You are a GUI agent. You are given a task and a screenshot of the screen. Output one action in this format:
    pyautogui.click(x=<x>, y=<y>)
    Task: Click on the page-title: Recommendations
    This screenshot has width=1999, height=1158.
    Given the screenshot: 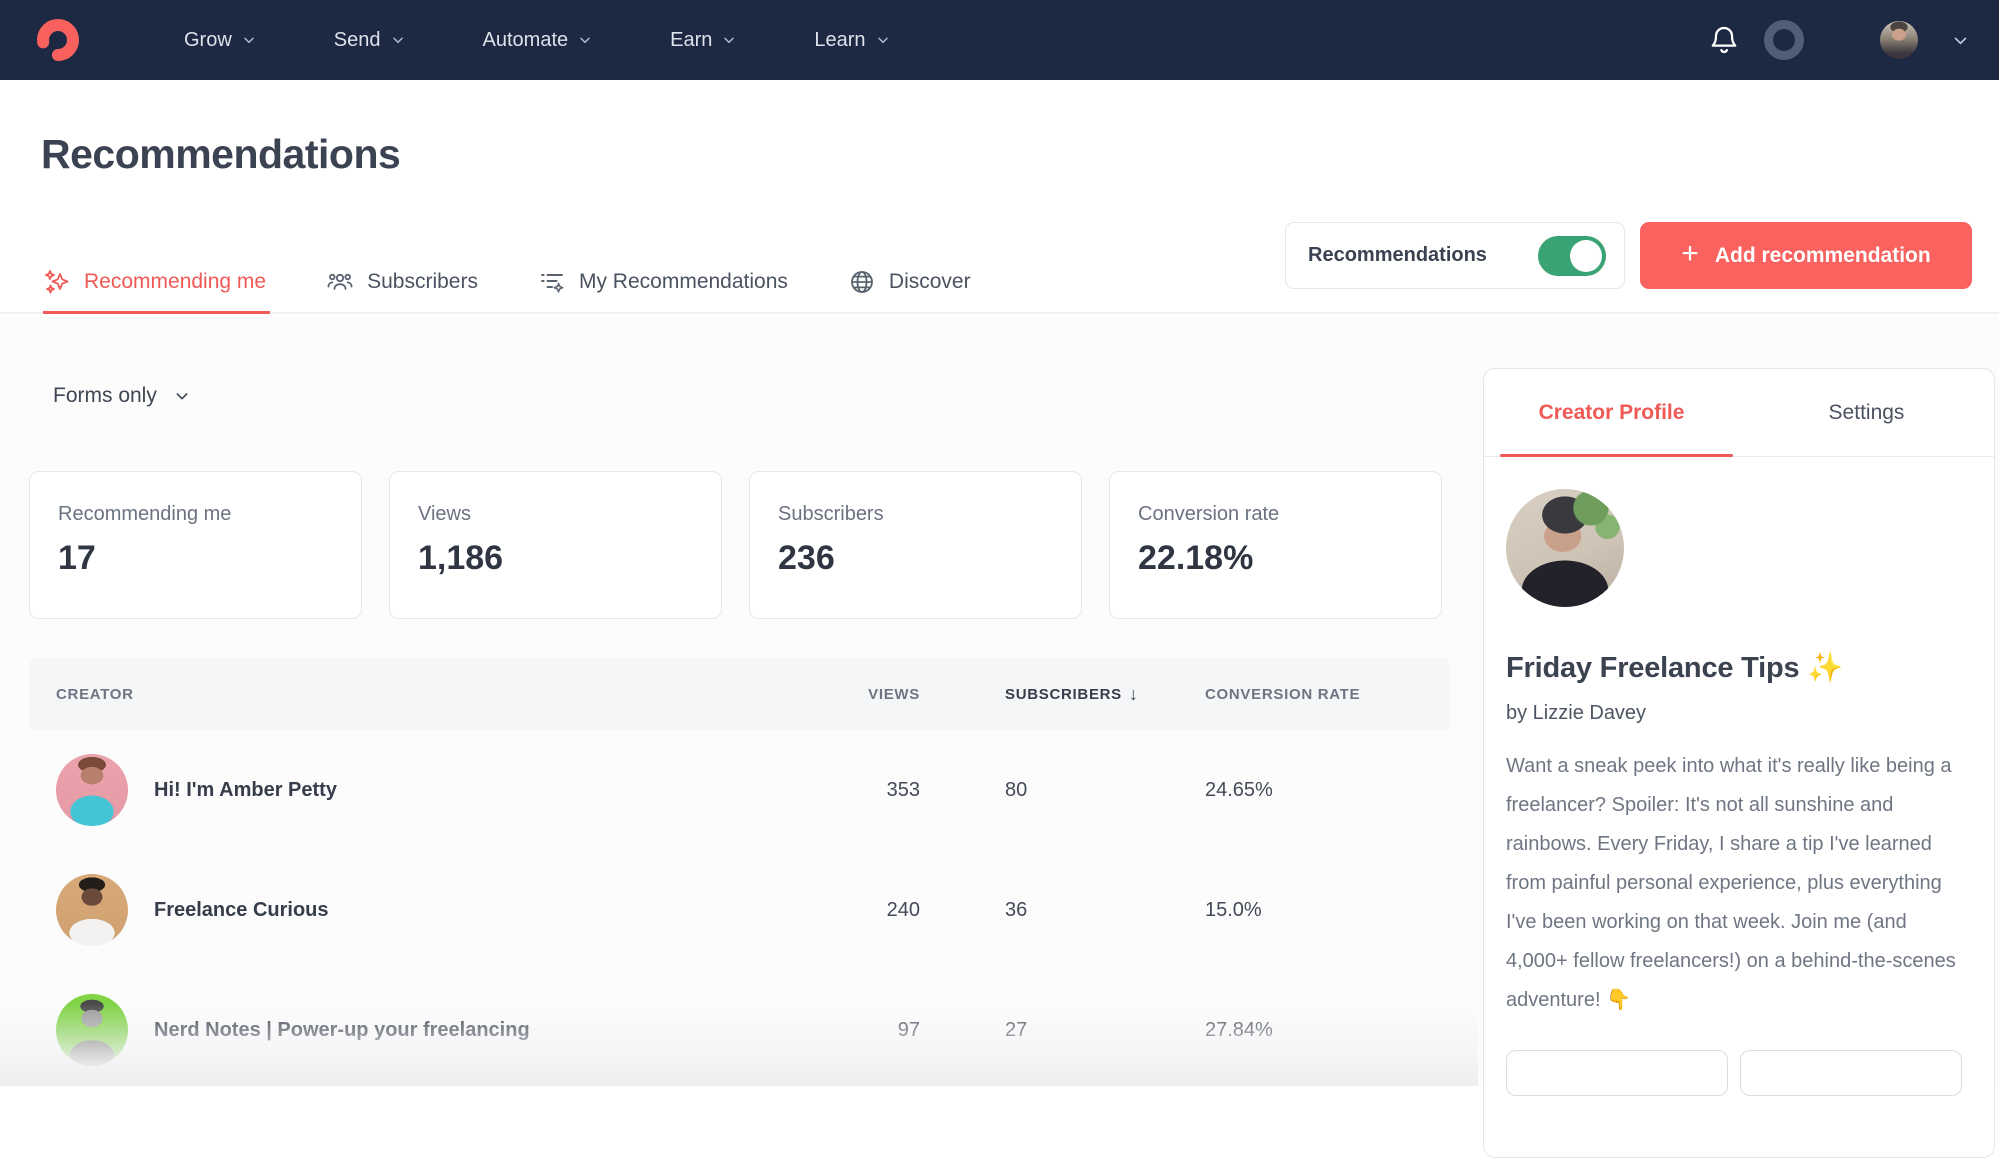 What is the action you would take?
    pyautogui.click(x=221, y=154)
    